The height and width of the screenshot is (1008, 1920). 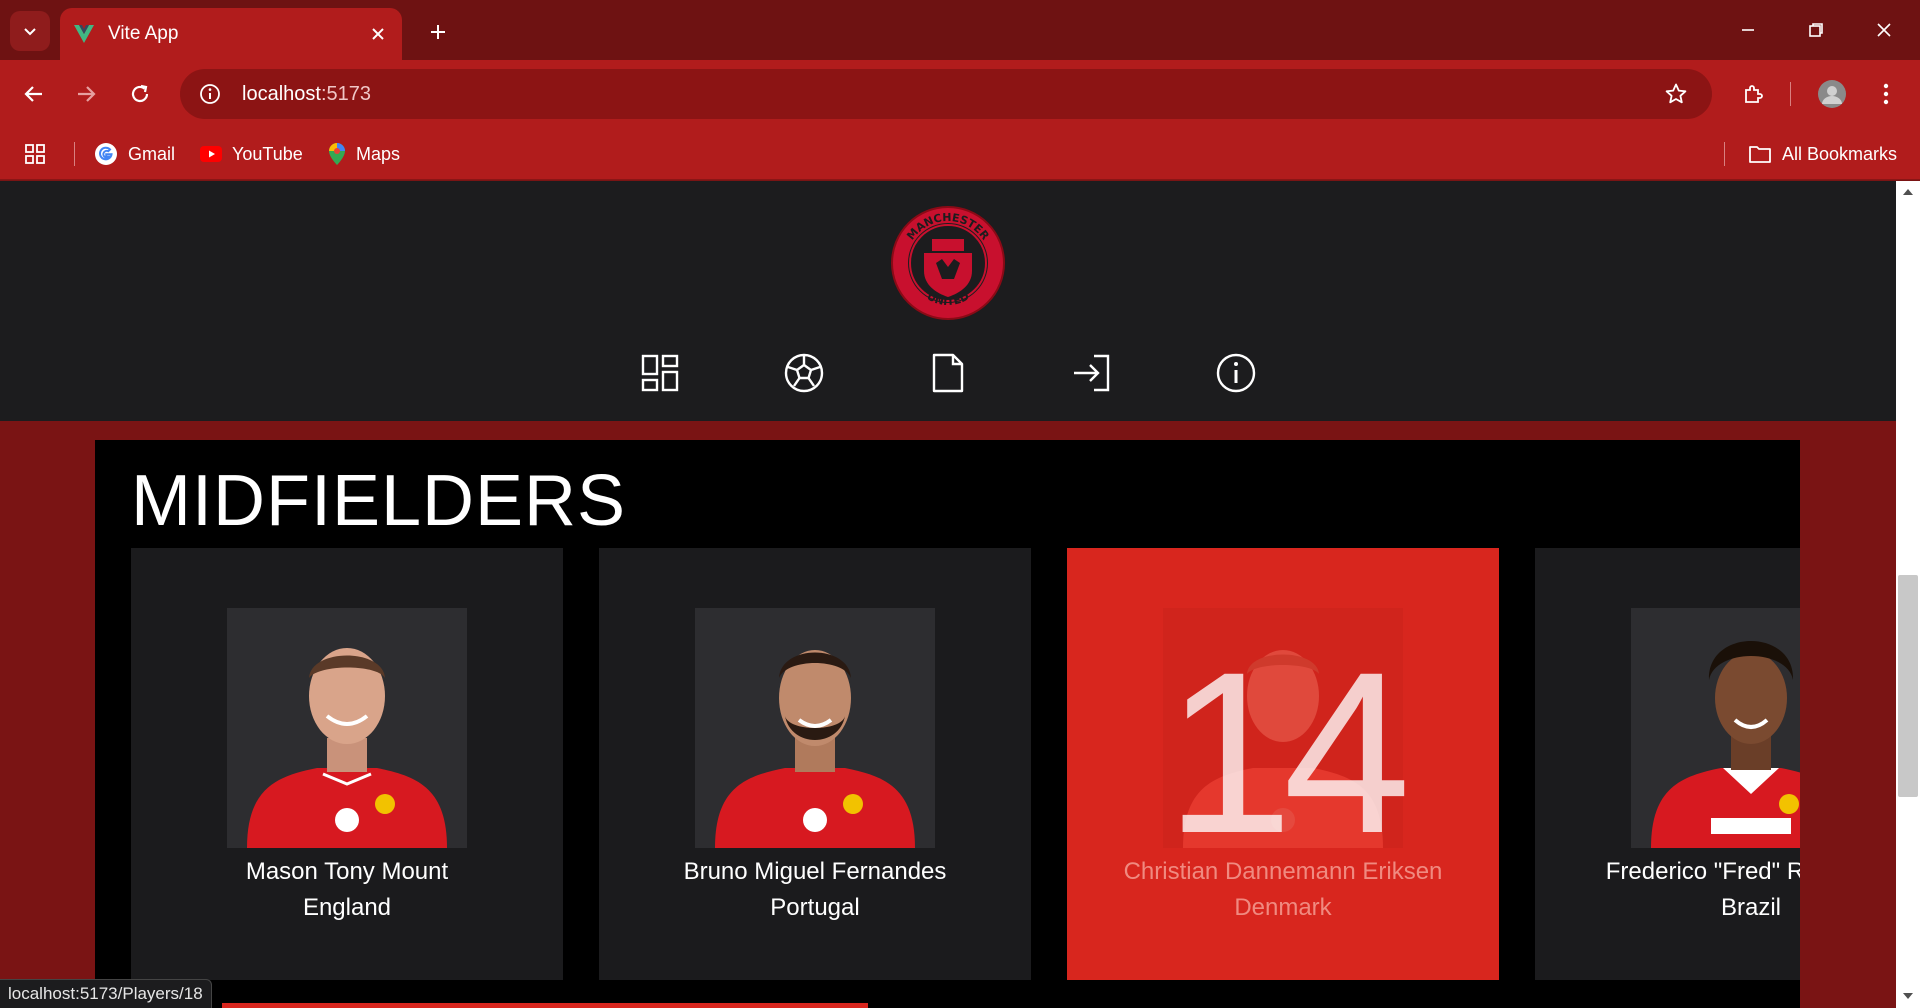 What do you see at coordinates (143, 33) in the screenshot?
I see `tab-title: Vite App` at bounding box center [143, 33].